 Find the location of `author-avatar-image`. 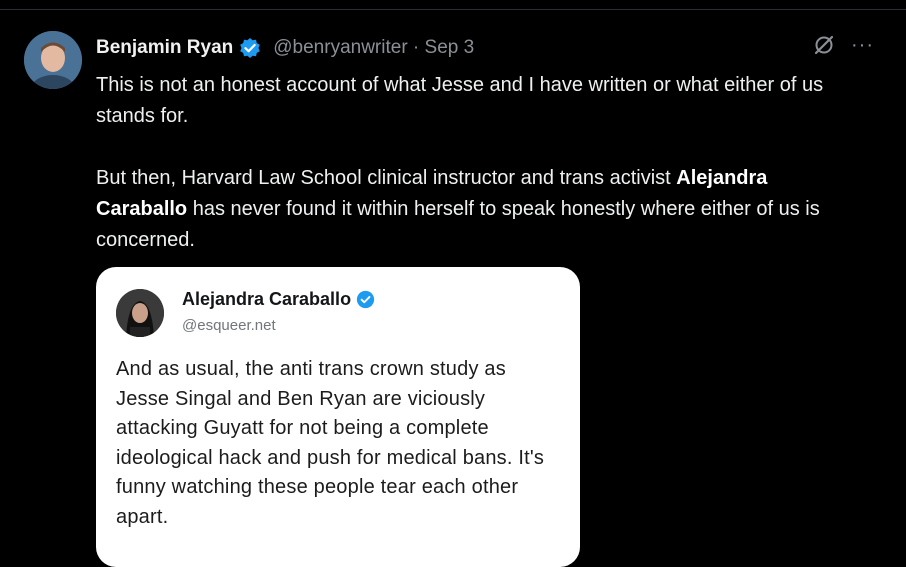

author-avatar-image is located at coordinates (53, 60).